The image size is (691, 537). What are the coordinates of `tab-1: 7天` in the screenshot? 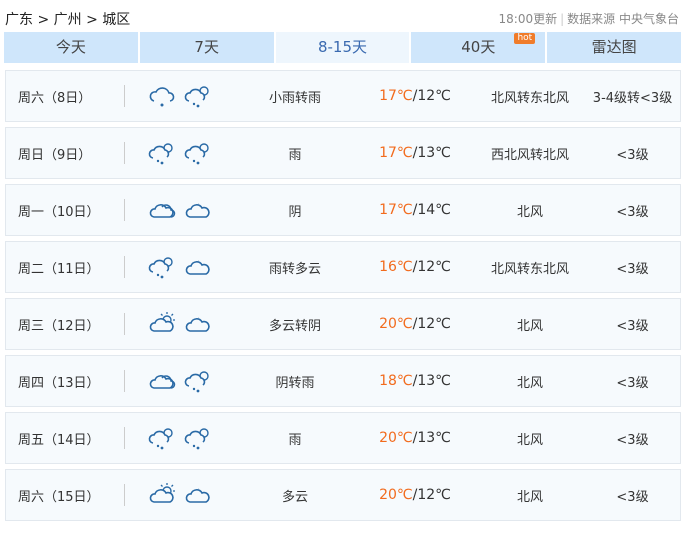 It's located at (206, 47).